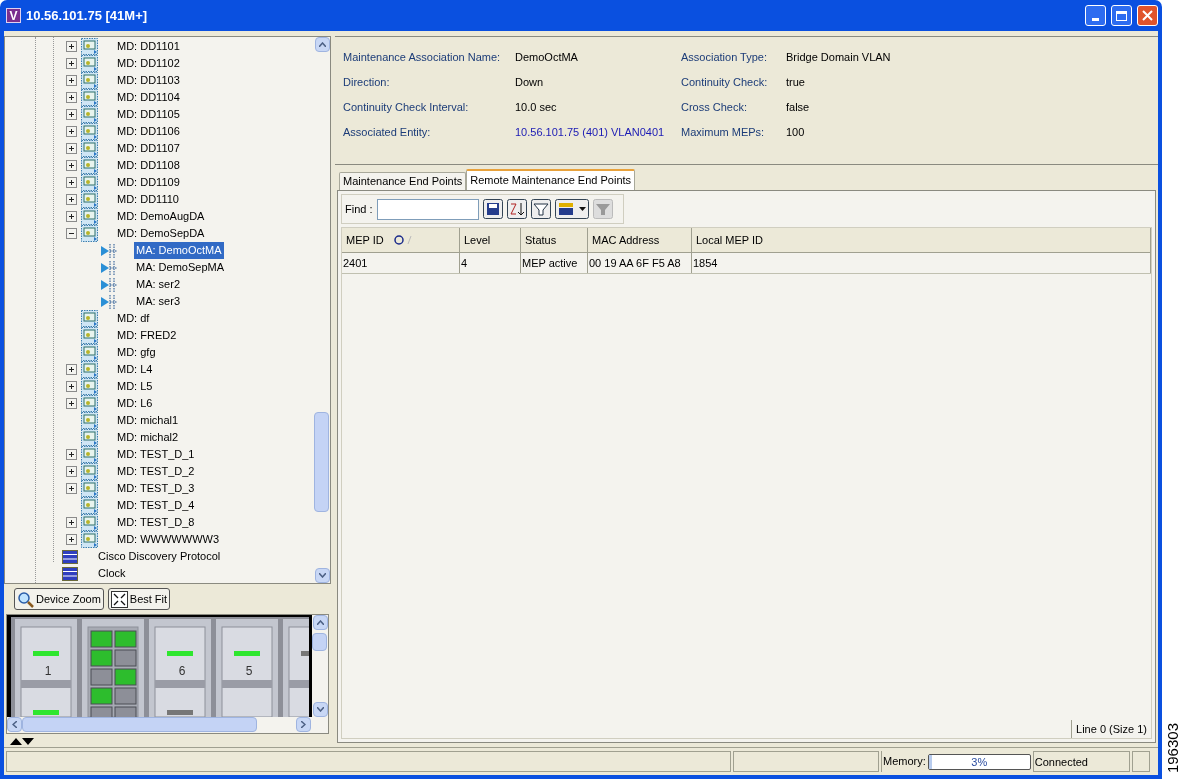  Describe the element at coordinates (540, 209) in the screenshot. I see `filter-icon` at that location.